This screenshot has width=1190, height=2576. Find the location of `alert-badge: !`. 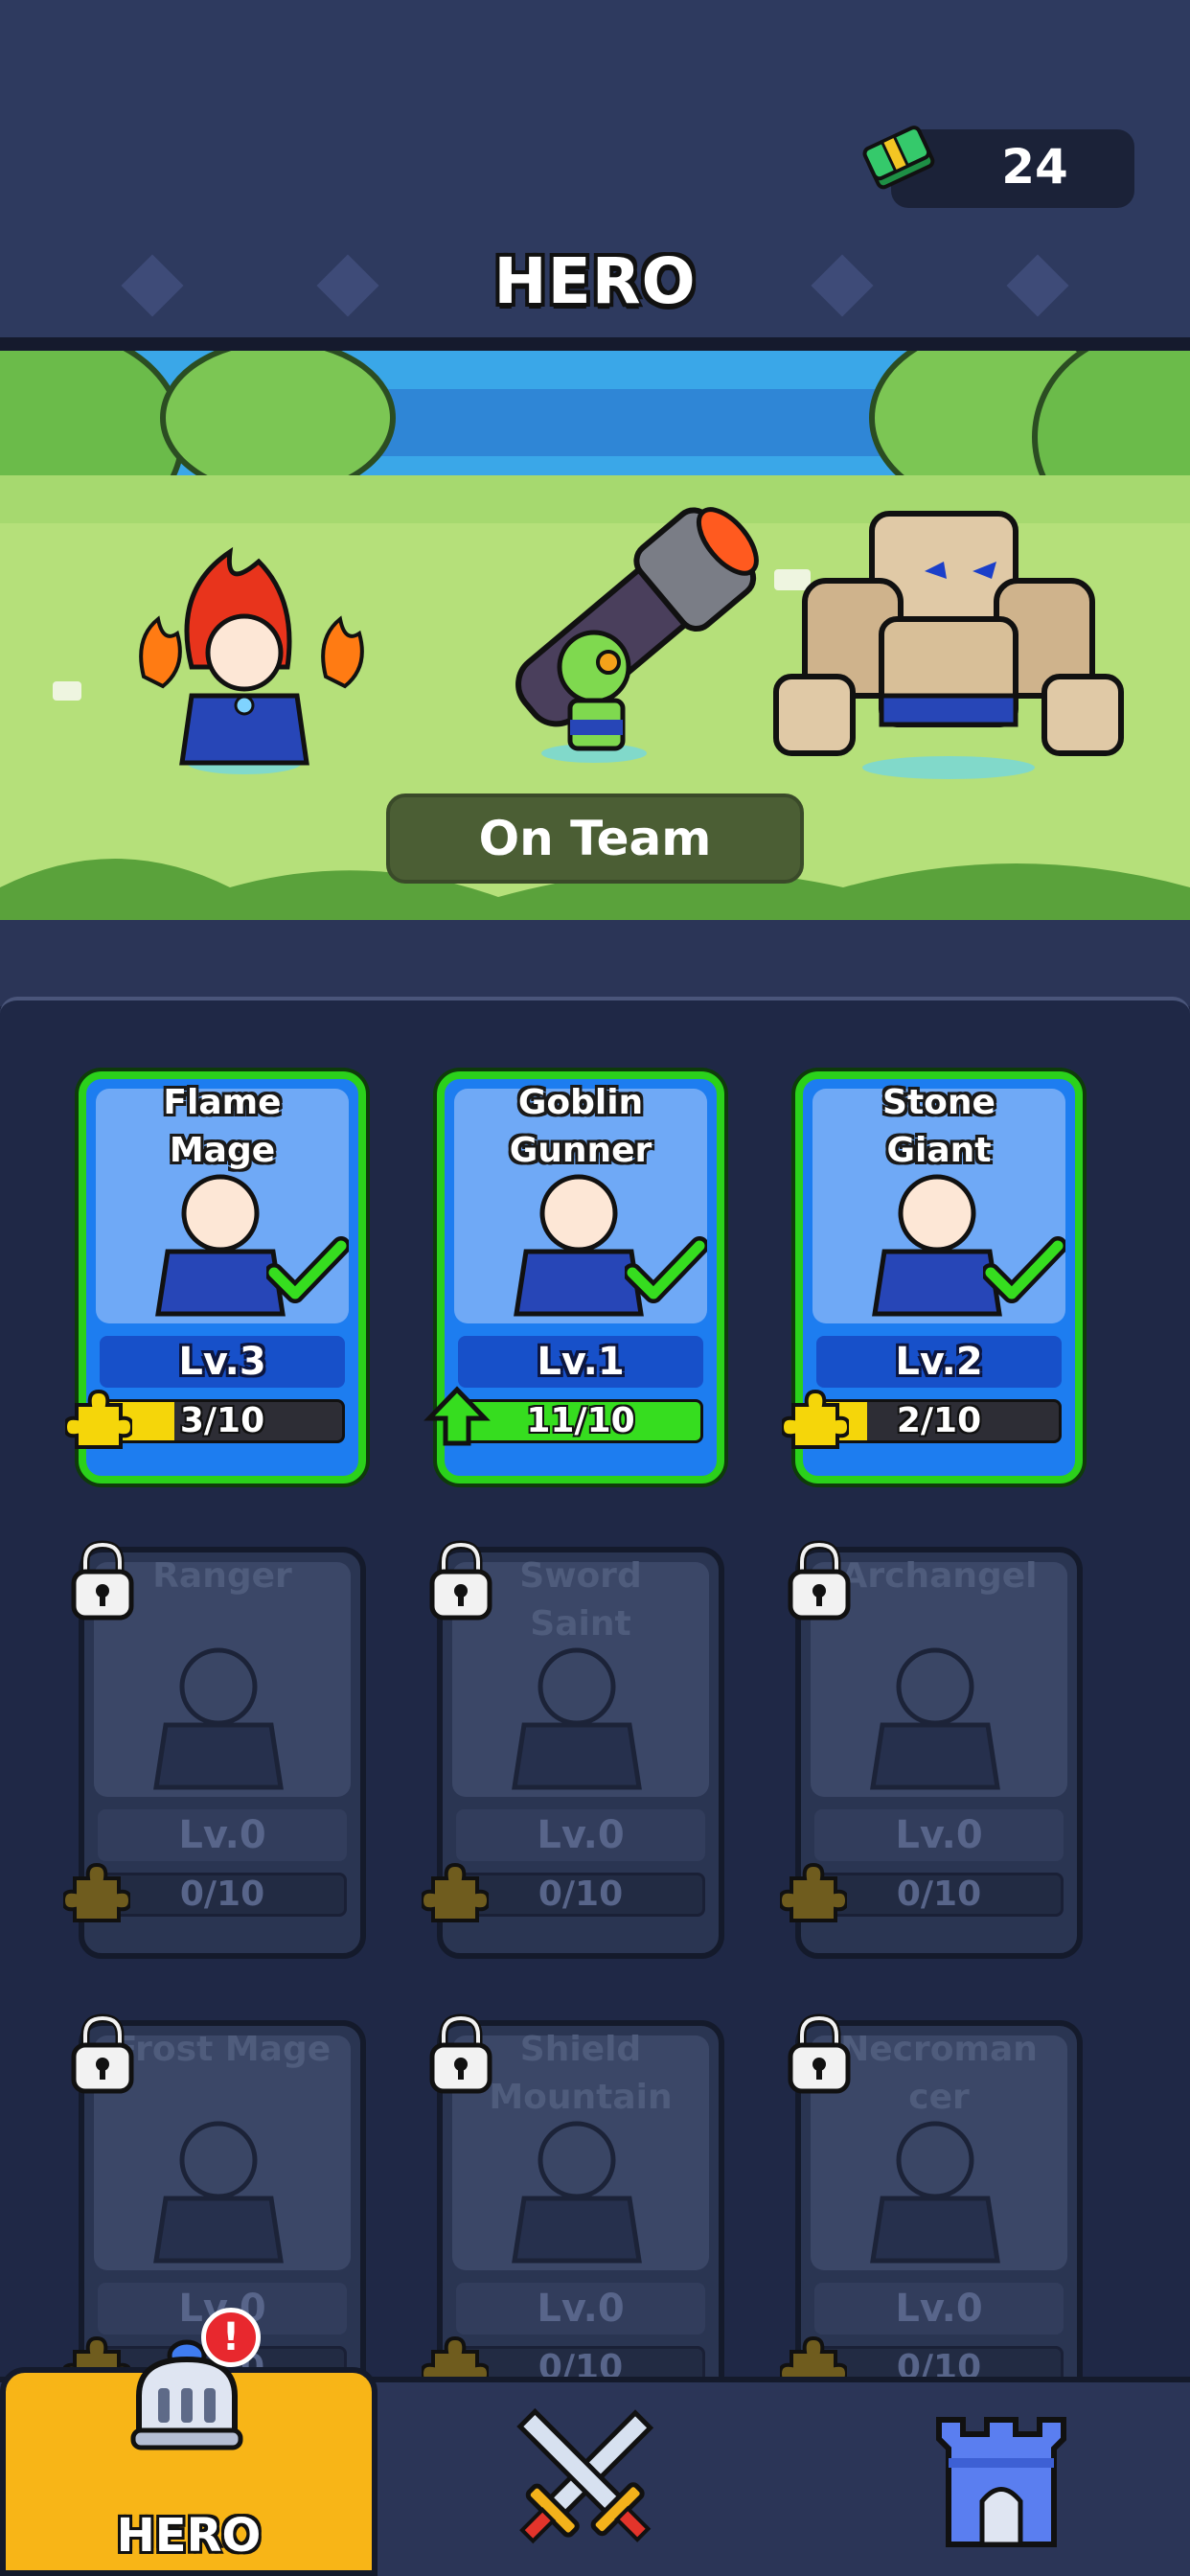

alert-badge: ! is located at coordinates (231, 2337).